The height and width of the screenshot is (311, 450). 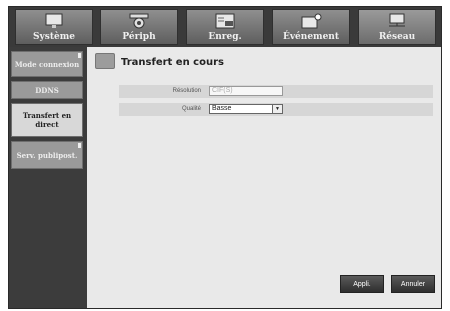 What do you see at coordinates (397, 37) in the screenshot?
I see `tab-label: Réseau` at bounding box center [397, 37].